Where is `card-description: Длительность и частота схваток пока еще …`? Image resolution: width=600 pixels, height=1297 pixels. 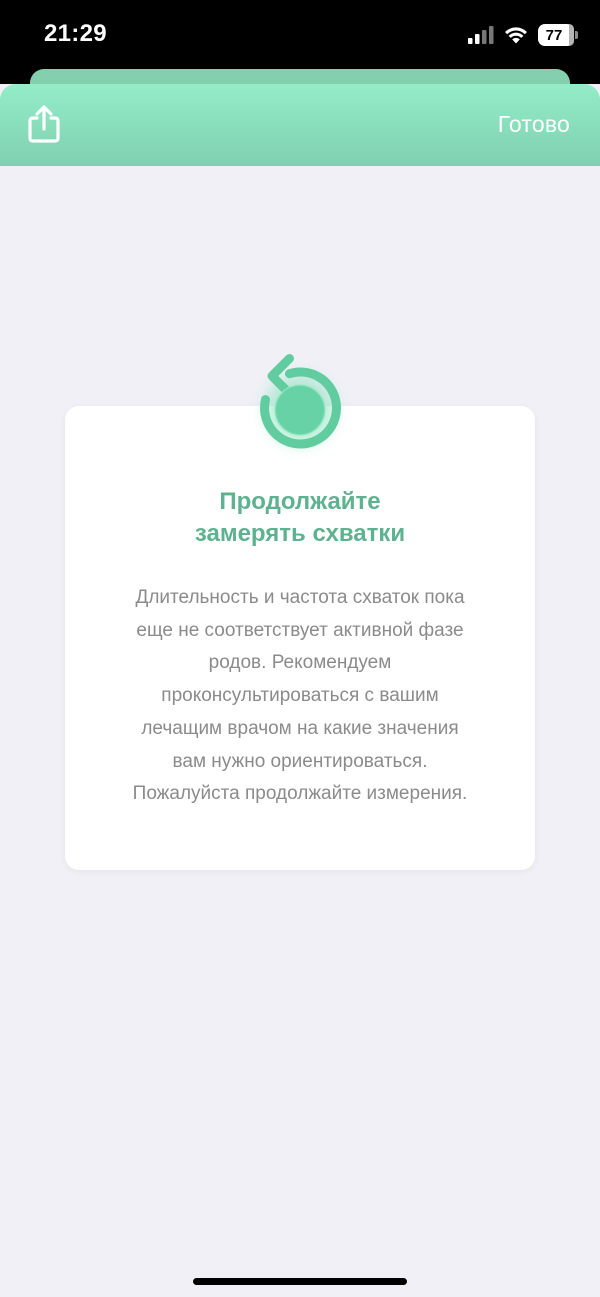
card-description: Длительность и частота схваток пока еще … is located at coordinates (300, 696).